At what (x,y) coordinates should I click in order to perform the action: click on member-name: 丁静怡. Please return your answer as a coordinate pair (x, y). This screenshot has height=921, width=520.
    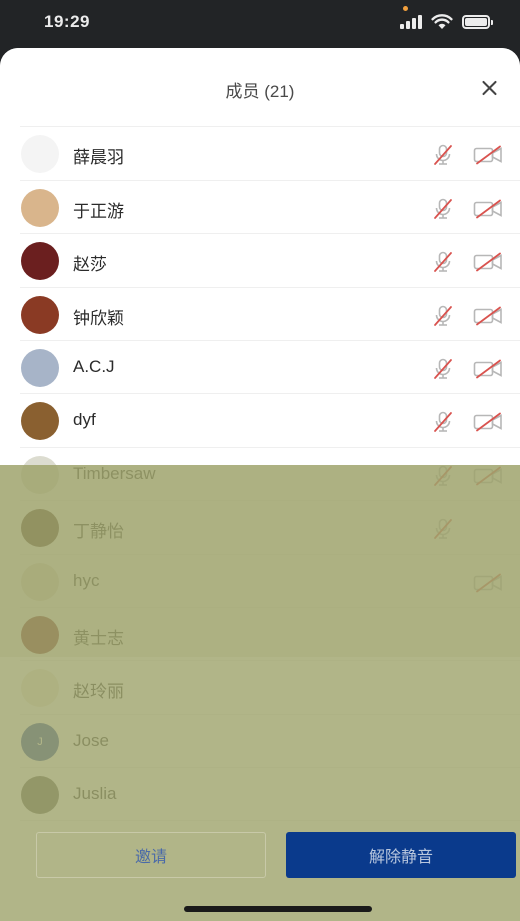
    Looking at the image, I should click on (98, 532).